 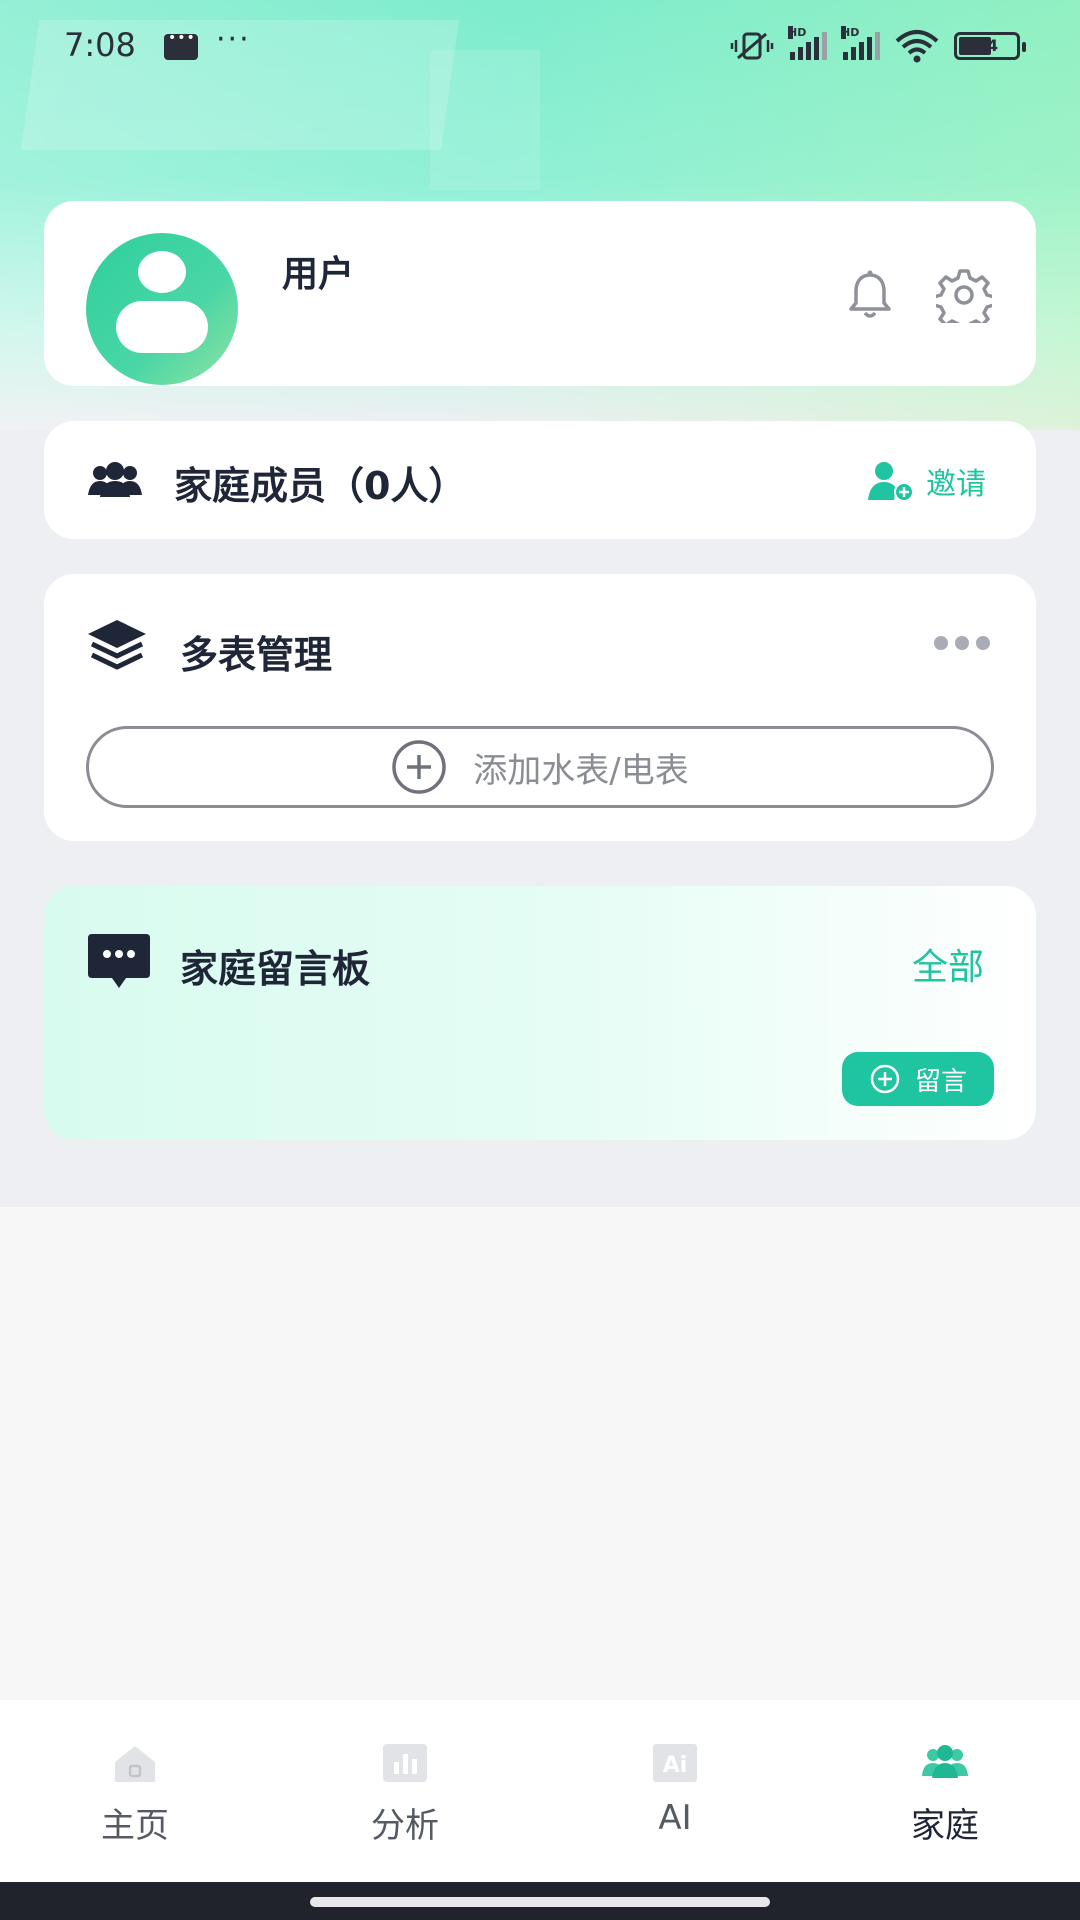 What do you see at coordinates (964, 295) in the screenshot?
I see `gear-icon` at bounding box center [964, 295].